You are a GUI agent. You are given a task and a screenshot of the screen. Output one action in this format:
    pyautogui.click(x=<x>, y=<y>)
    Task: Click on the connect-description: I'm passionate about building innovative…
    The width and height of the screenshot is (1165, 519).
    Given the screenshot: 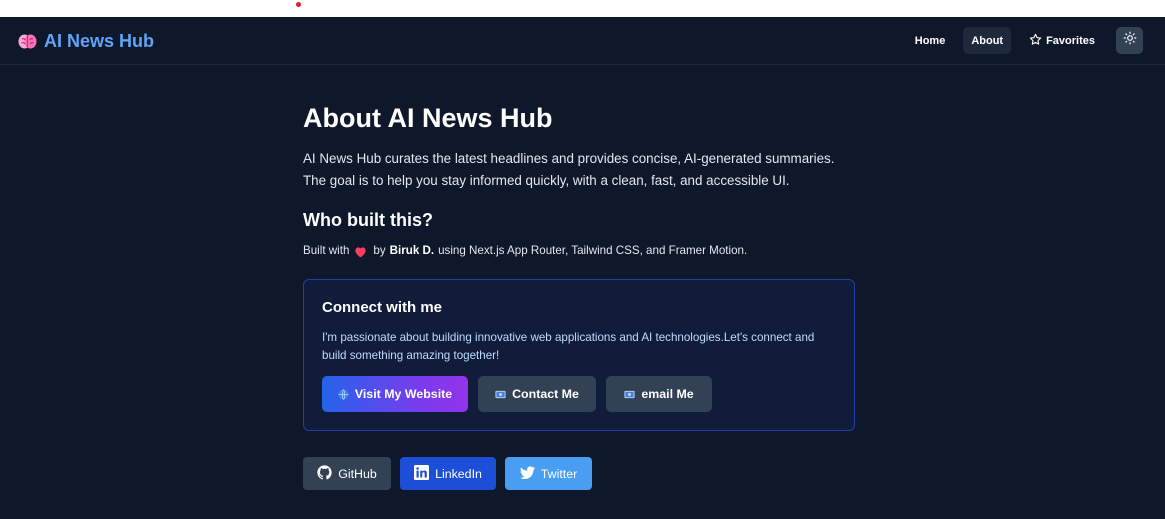 What is the action you would take?
    pyautogui.click(x=568, y=346)
    